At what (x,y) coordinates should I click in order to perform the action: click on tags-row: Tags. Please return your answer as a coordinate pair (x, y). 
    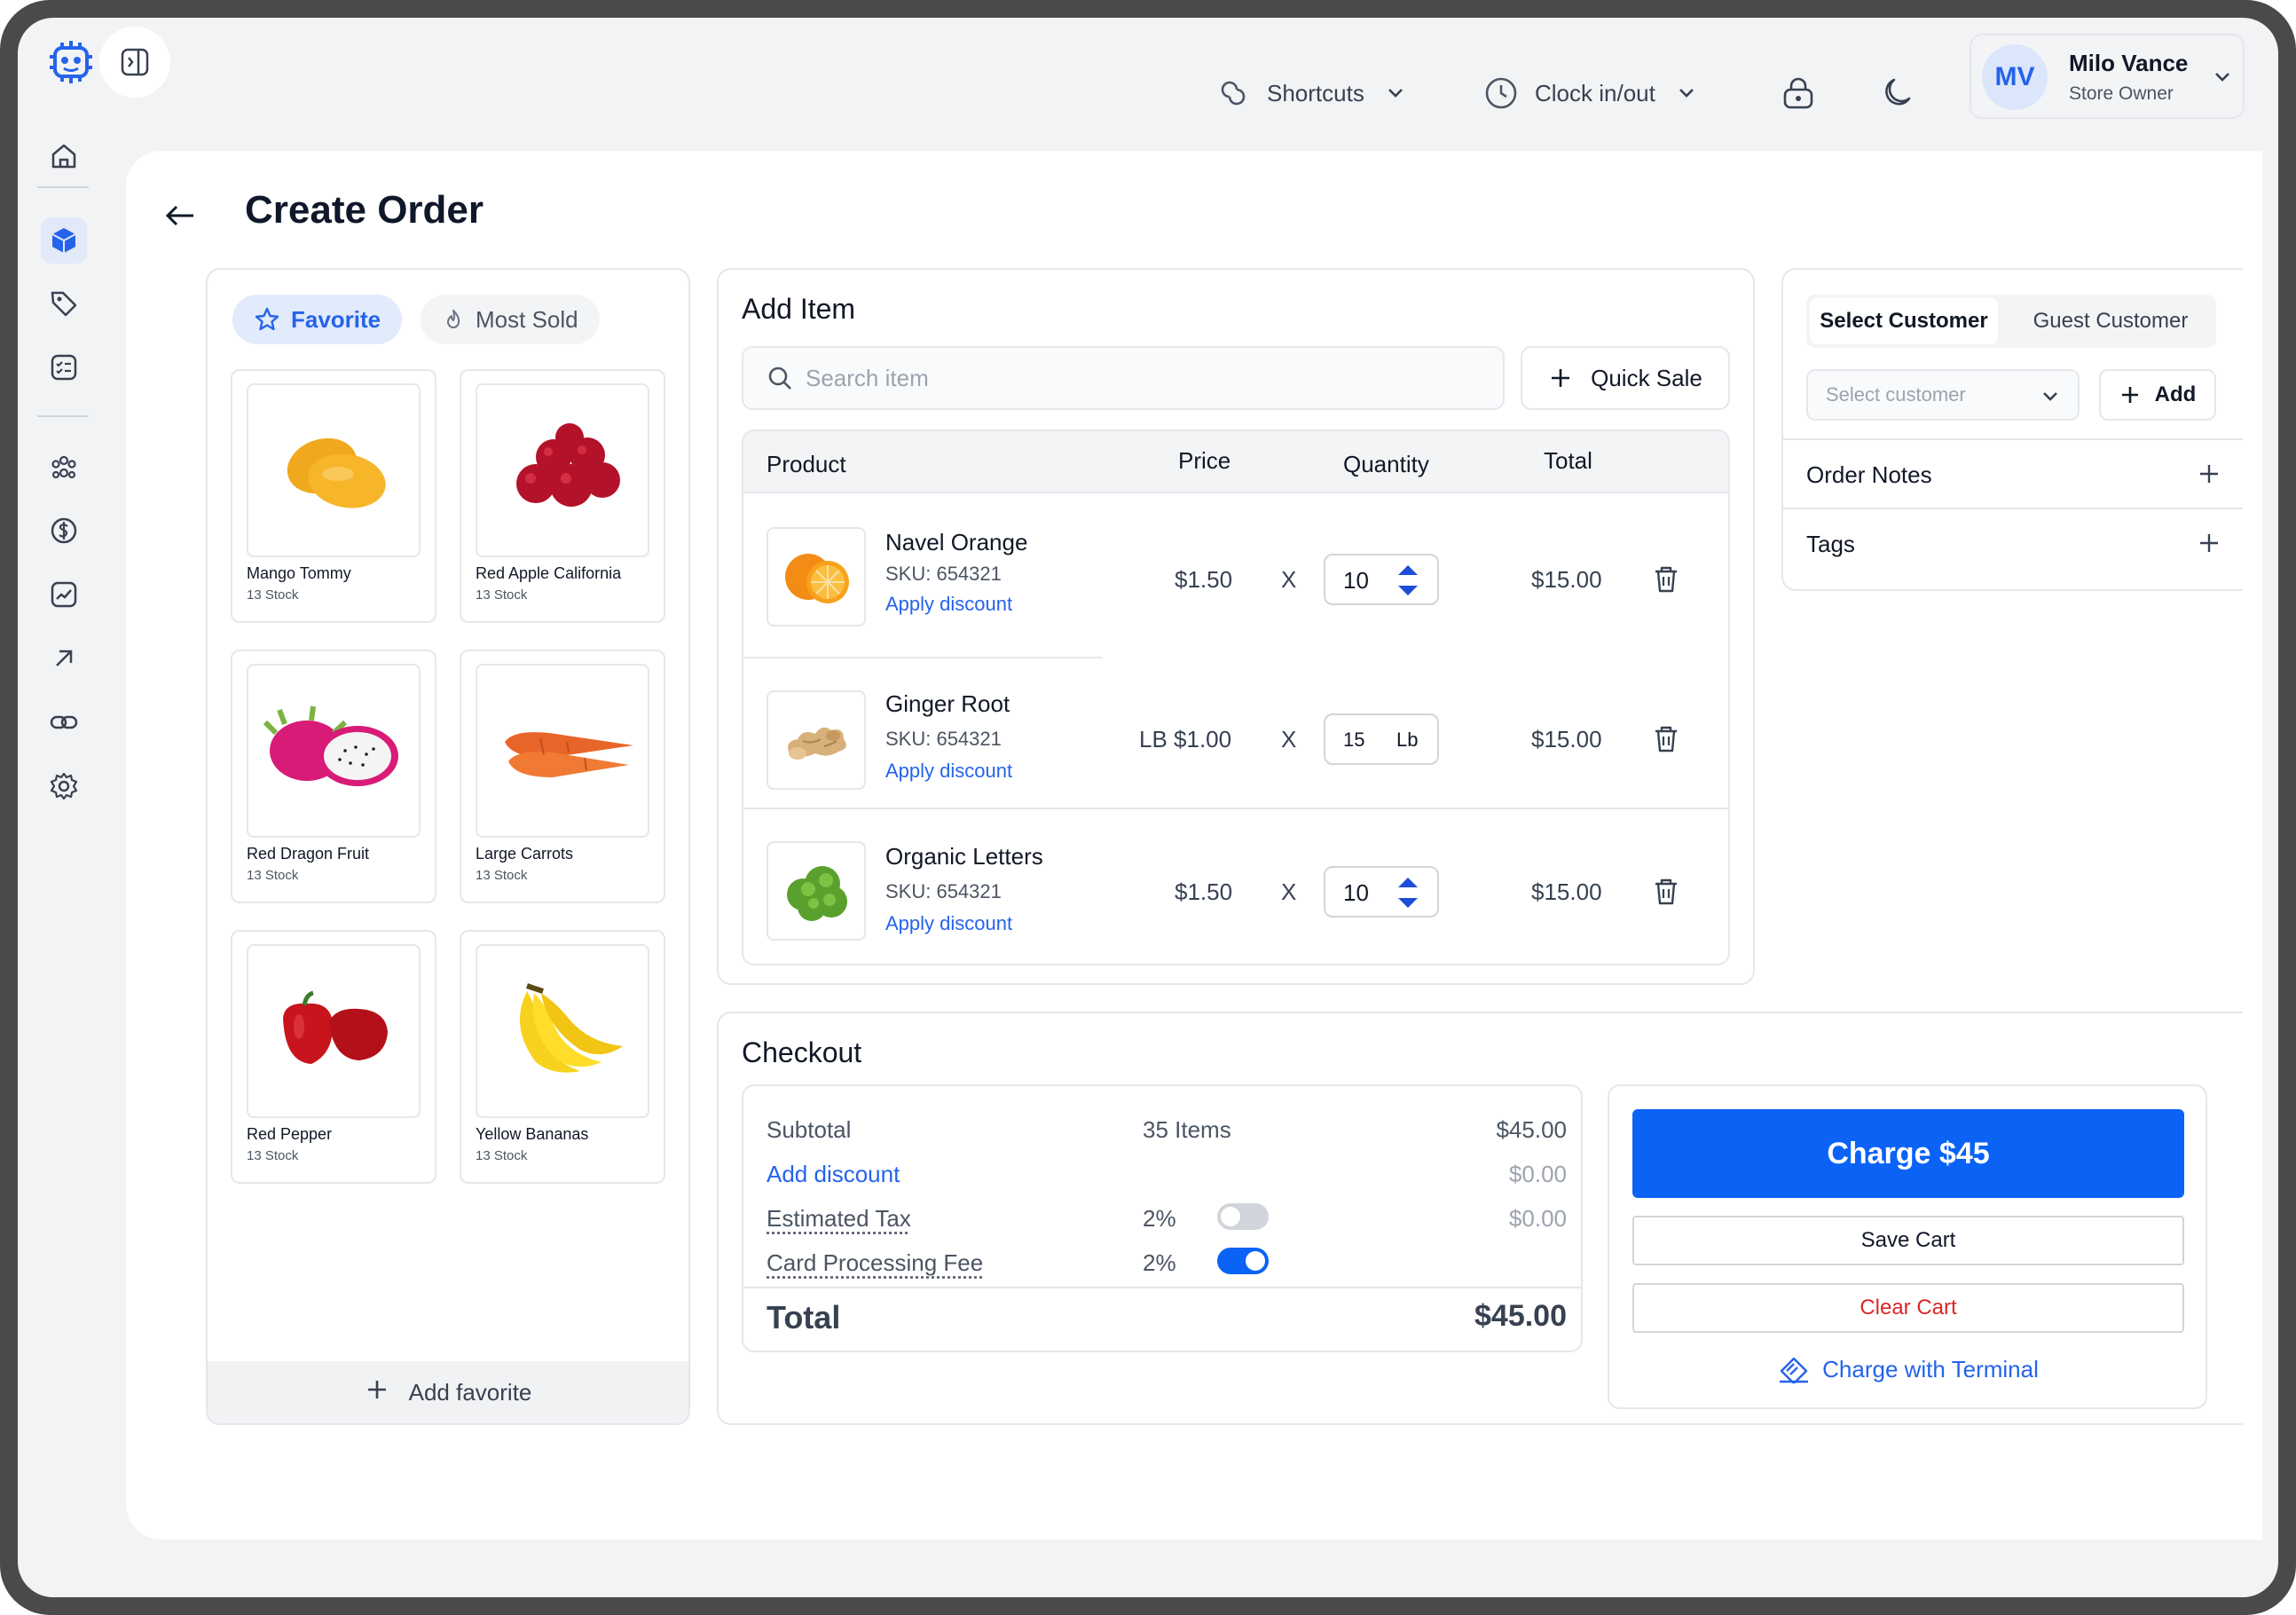
    Looking at the image, I should click on (2013, 542).